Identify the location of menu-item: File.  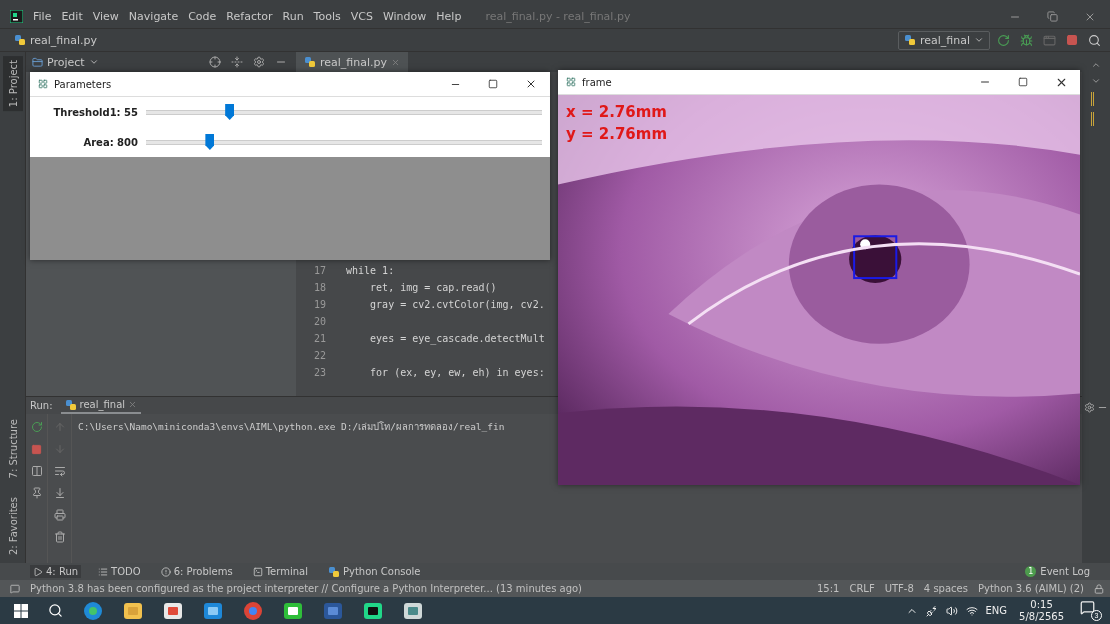
(42, 16).